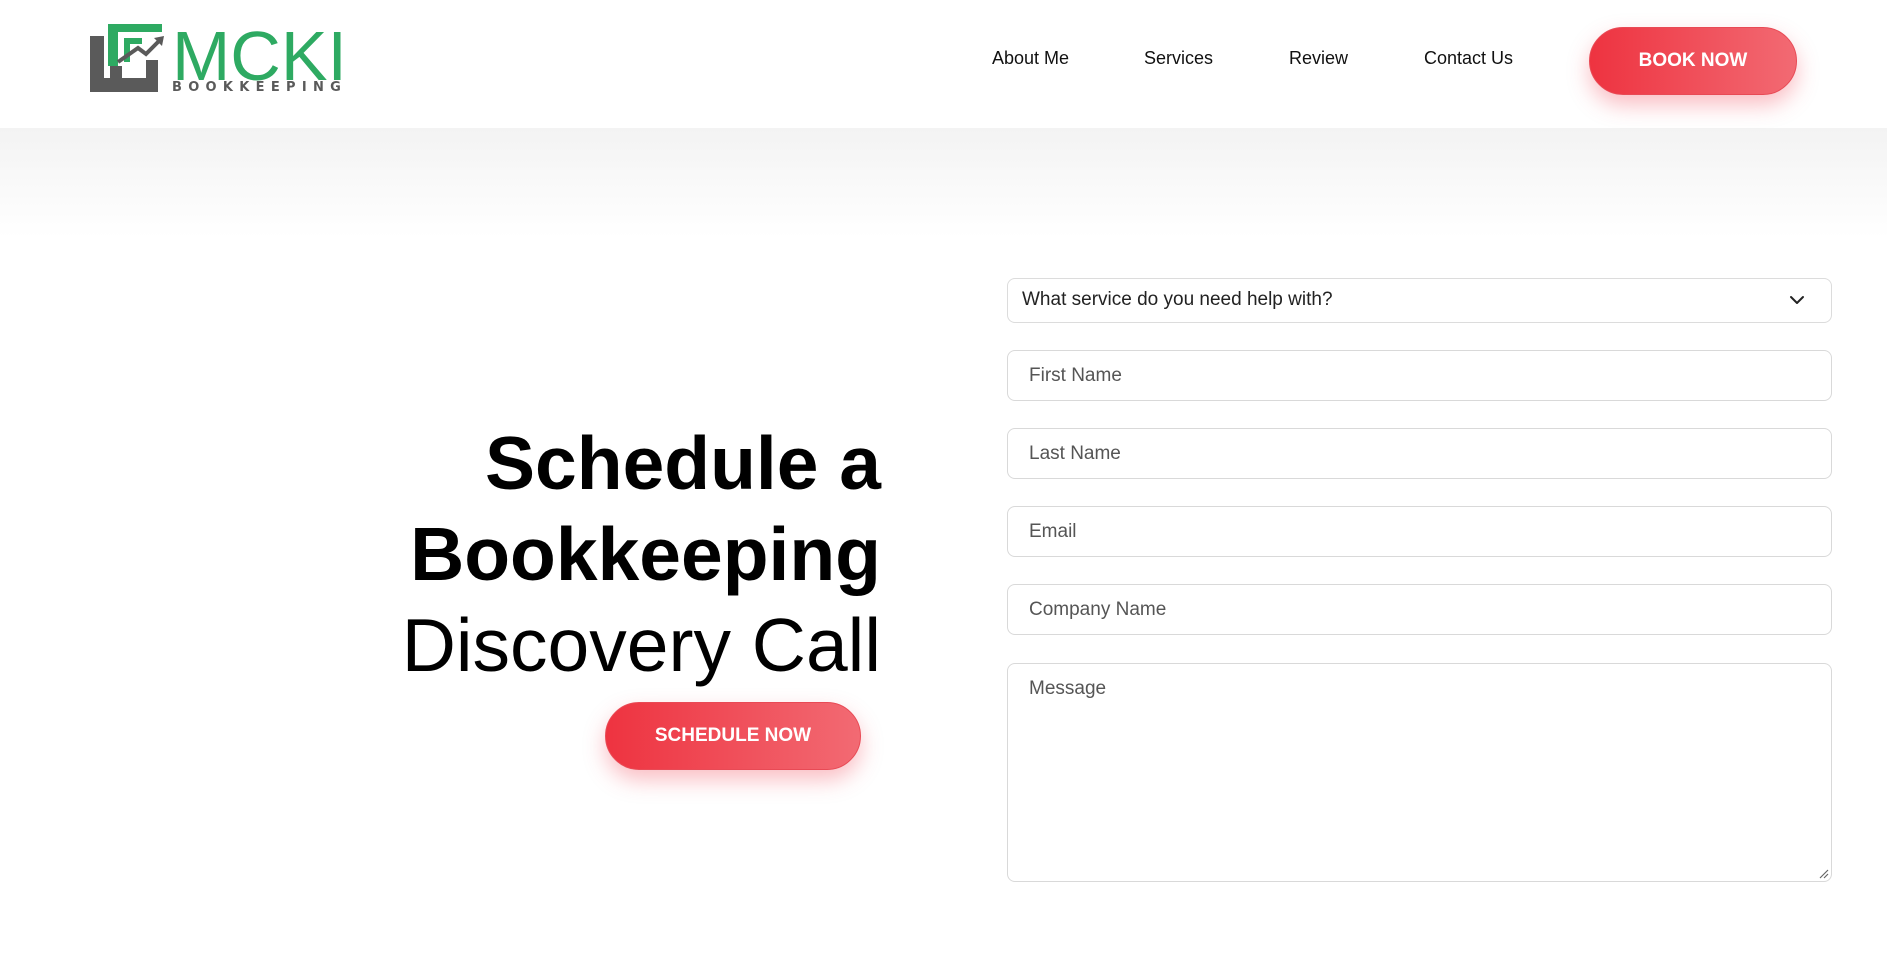 The image size is (1887, 980). Describe the element at coordinates (1419, 375) in the screenshot. I see `first-name-field: First Name` at that location.